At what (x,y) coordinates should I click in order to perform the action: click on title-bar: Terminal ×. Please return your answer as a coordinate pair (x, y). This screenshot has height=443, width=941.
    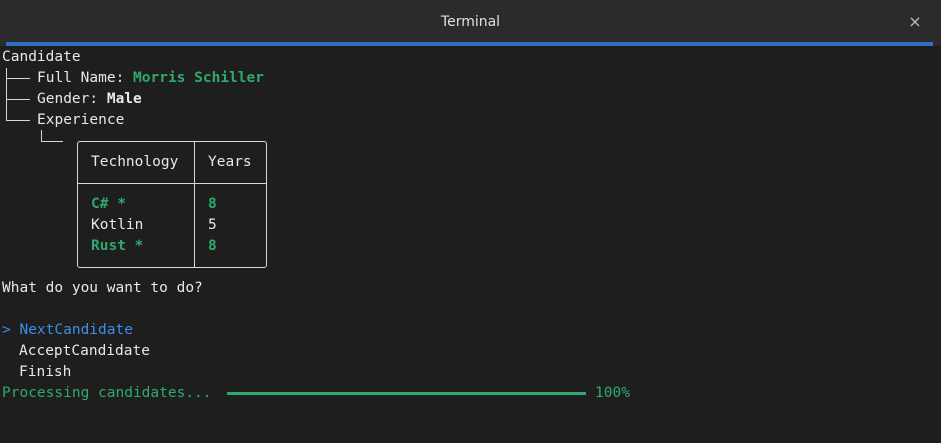
    Looking at the image, I should click on (470, 23).